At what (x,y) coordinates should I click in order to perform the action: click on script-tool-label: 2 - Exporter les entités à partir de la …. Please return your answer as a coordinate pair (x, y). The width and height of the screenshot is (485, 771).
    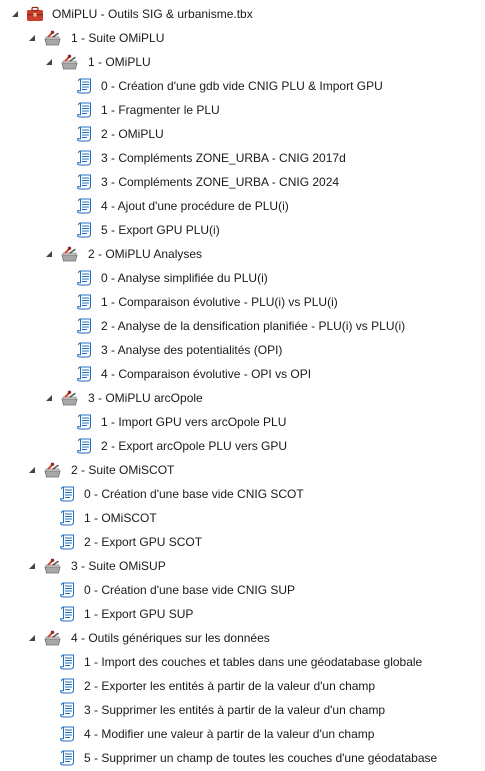
    Looking at the image, I should click on (230, 686).